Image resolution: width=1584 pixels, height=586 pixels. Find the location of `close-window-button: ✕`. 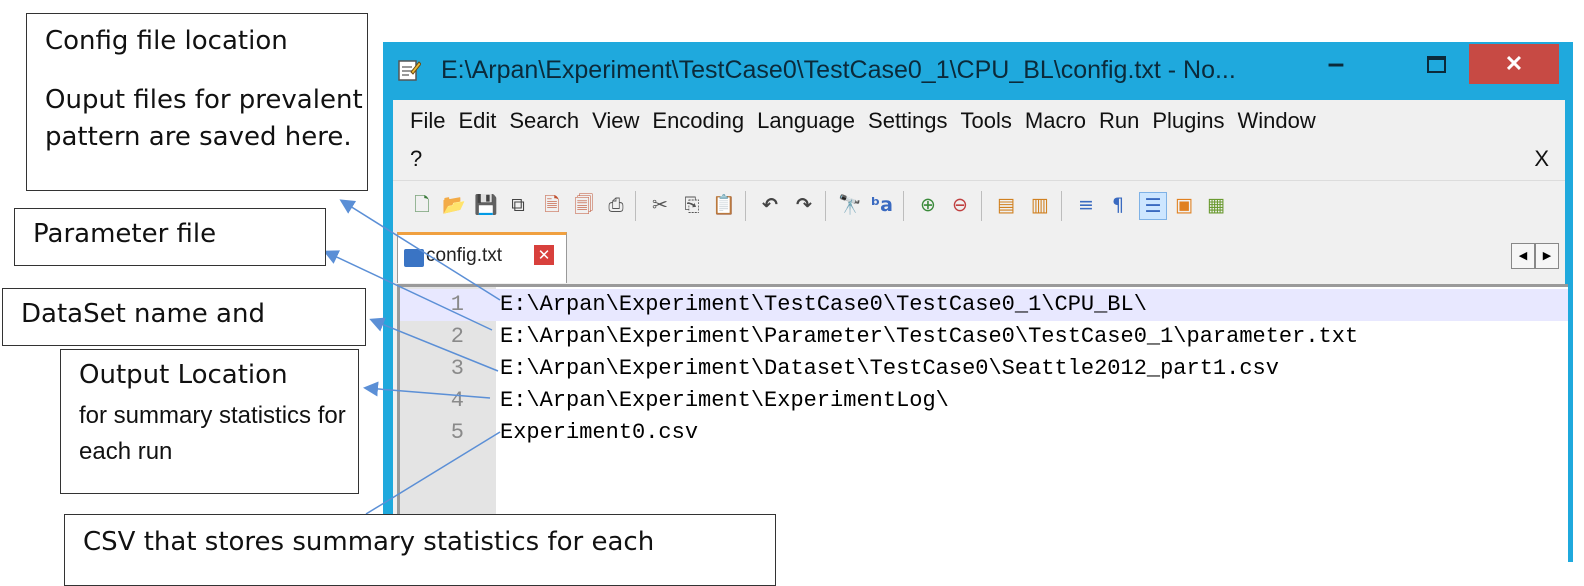

close-window-button: ✕ is located at coordinates (1514, 64).